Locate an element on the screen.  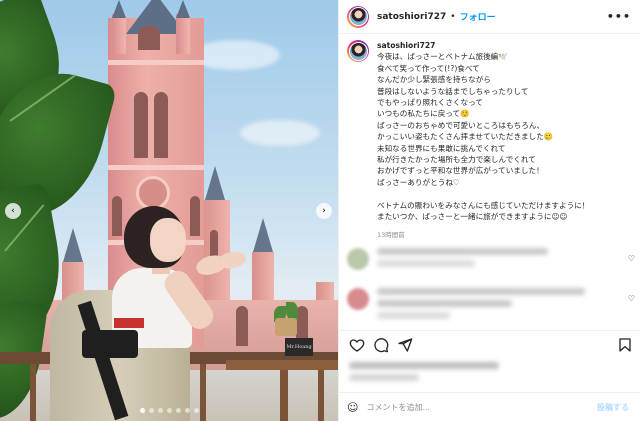
table-leg is located at coordinates (284, 395).